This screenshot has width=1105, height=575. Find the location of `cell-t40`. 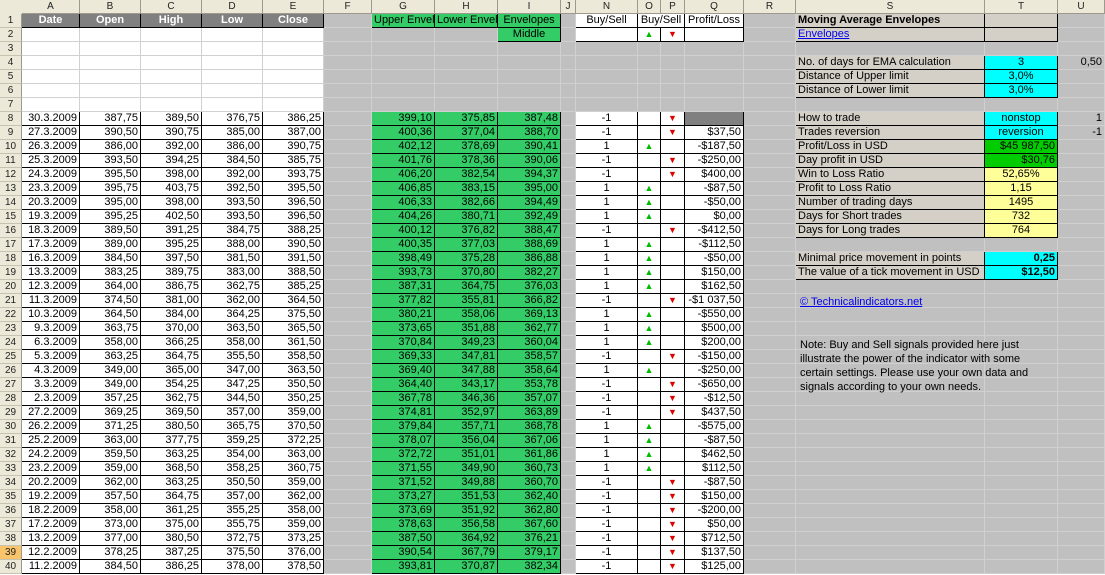

cell-t40 is located at coordinates (1021, 567).